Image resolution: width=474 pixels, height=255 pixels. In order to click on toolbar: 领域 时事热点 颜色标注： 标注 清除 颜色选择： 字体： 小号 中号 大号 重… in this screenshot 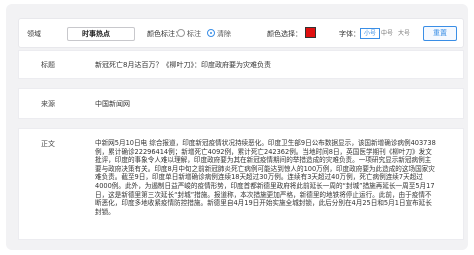, I will do `click(241, 33)`.